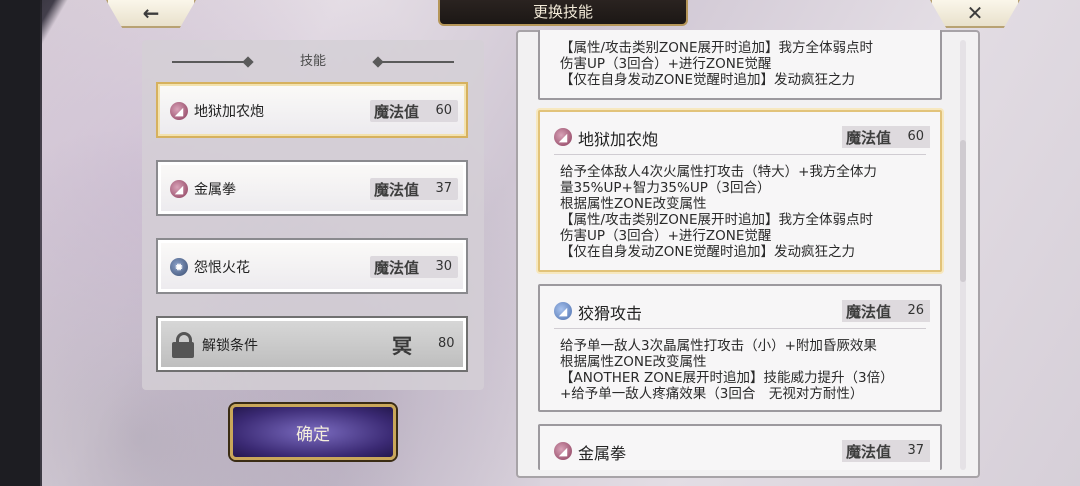  What do you see at coordinates (563, 13) in the screenshot?
I see `page-title: 更换技能` at bounding box center [563, 13].